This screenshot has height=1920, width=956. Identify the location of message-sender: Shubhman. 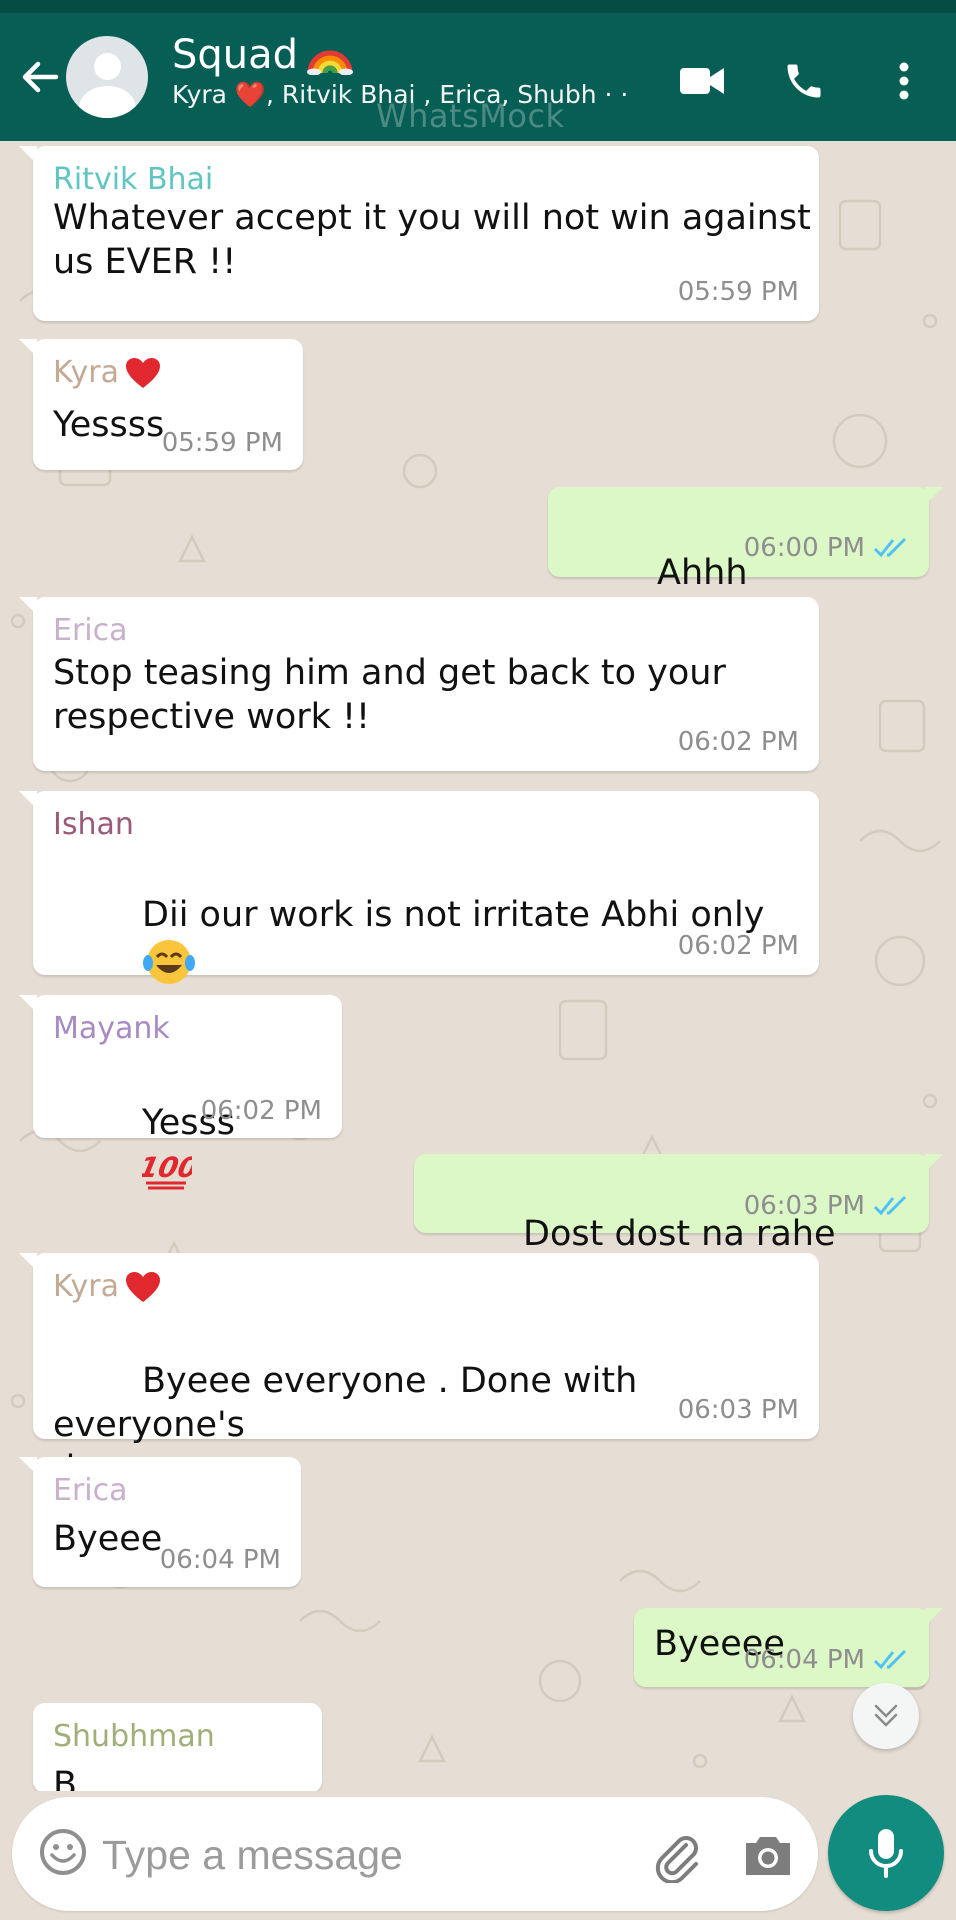
(134, 1737).